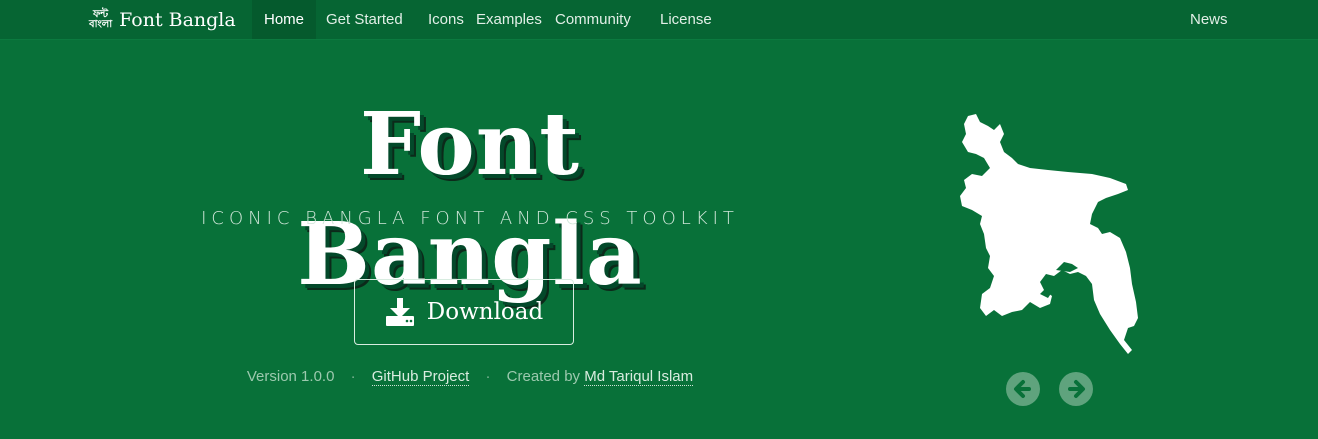 The image size is (1318, 439). I want to click on hero-title: Font Bangla, so click(470, 199).